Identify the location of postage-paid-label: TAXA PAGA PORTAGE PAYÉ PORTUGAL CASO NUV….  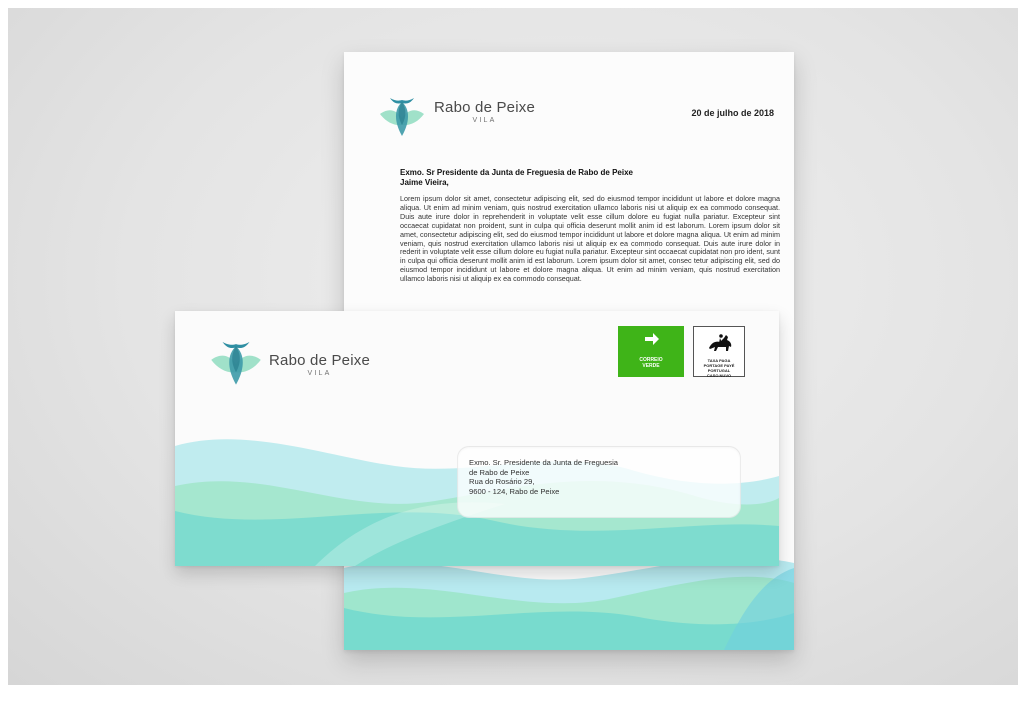
(719, 368).